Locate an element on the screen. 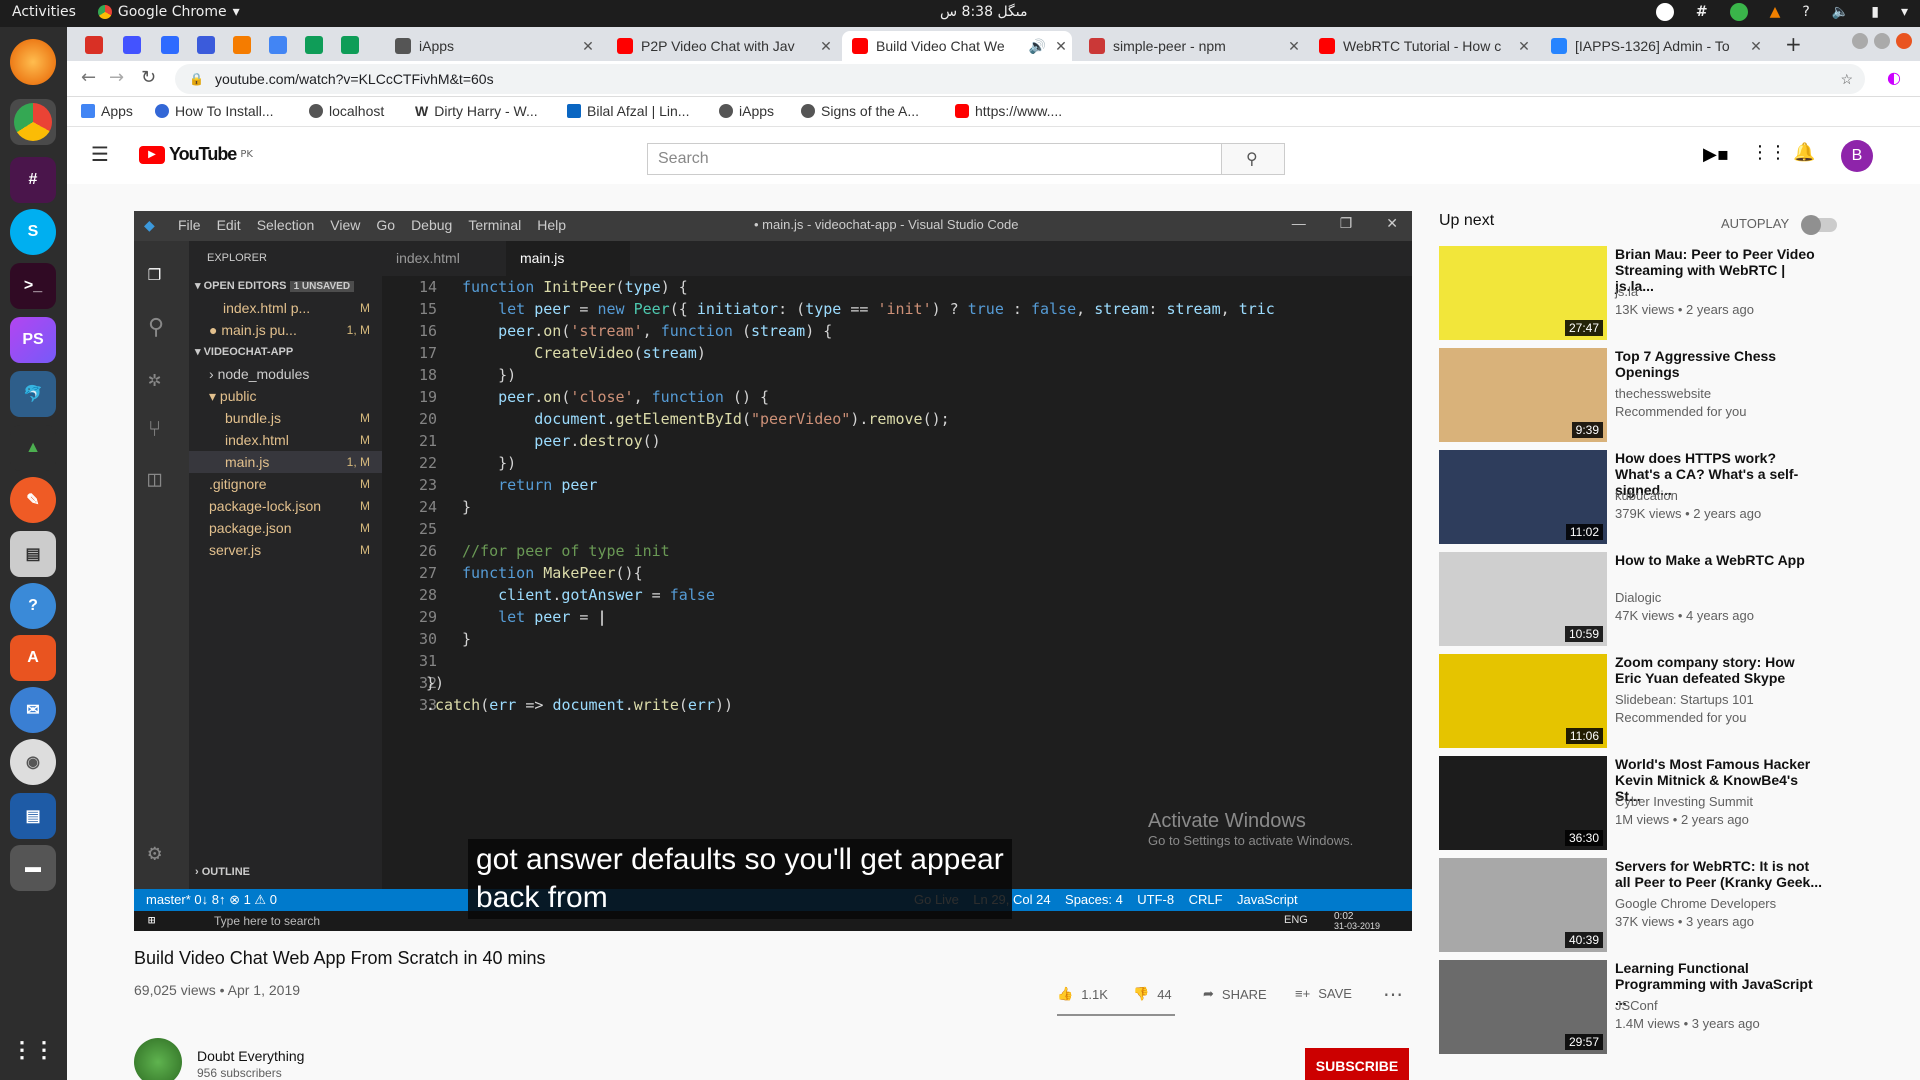 The width and height of the screenshot is (1920, 1080). close-window-icon is located at coordinates (1904, 41).